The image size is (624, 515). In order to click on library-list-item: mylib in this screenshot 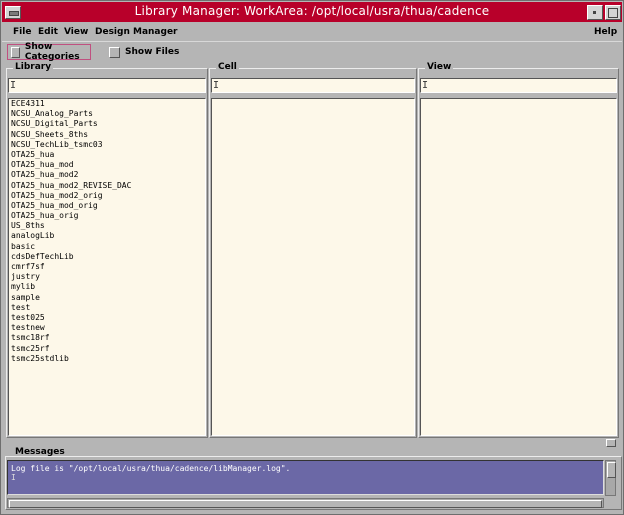, I will do `click(108, 287)`.